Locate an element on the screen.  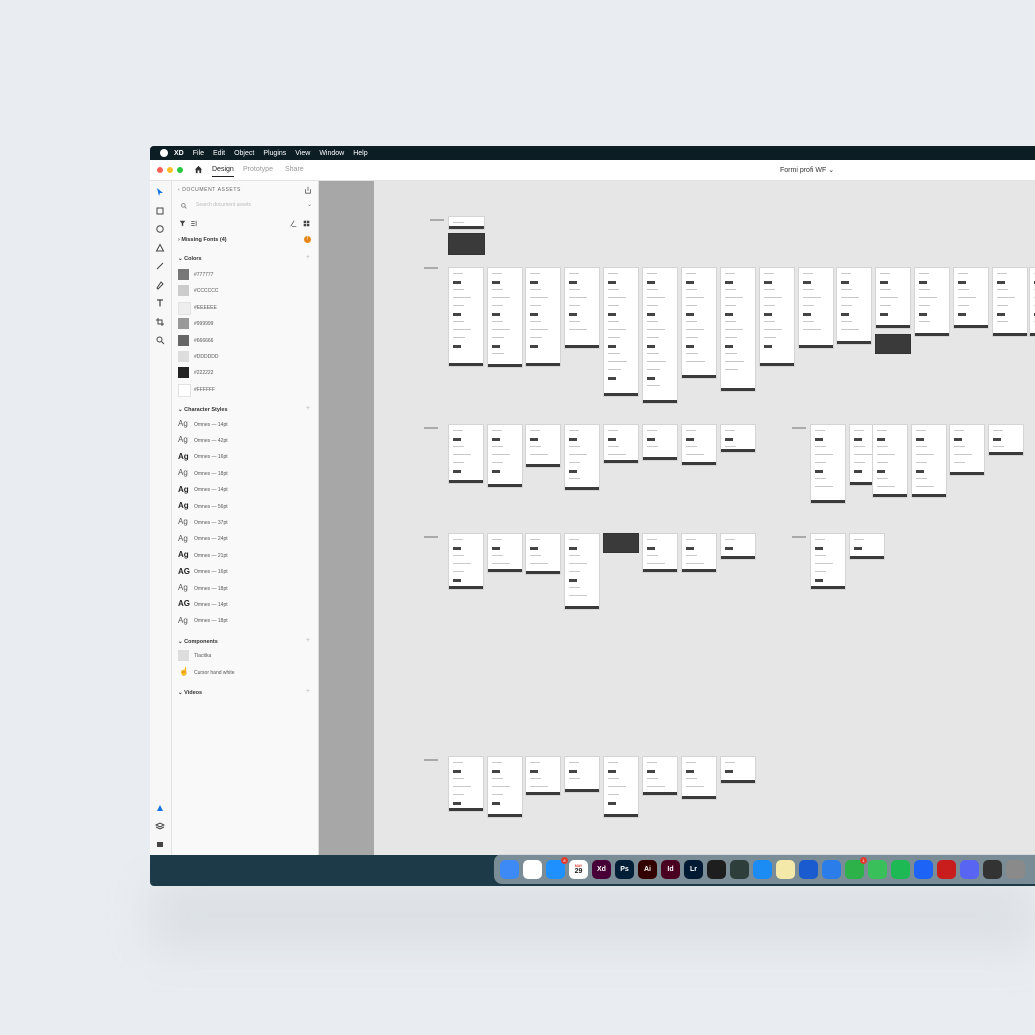
component-item: Tlacitka is located at coordinates (202, 656).